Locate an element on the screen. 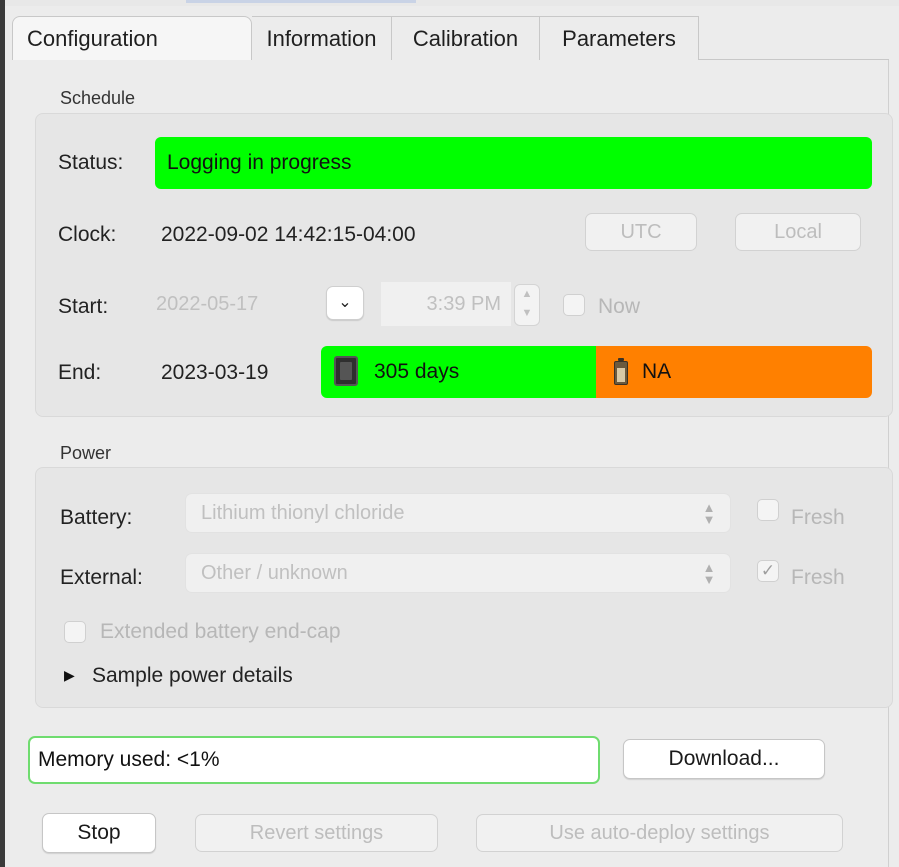  window-left-border is located at coordinates (2, 433).